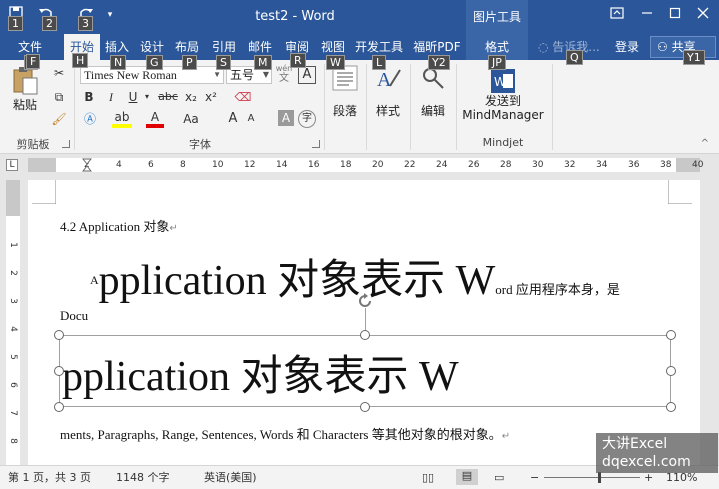  I want to click on vertical-ruler-number: 3, so click(13, 301).